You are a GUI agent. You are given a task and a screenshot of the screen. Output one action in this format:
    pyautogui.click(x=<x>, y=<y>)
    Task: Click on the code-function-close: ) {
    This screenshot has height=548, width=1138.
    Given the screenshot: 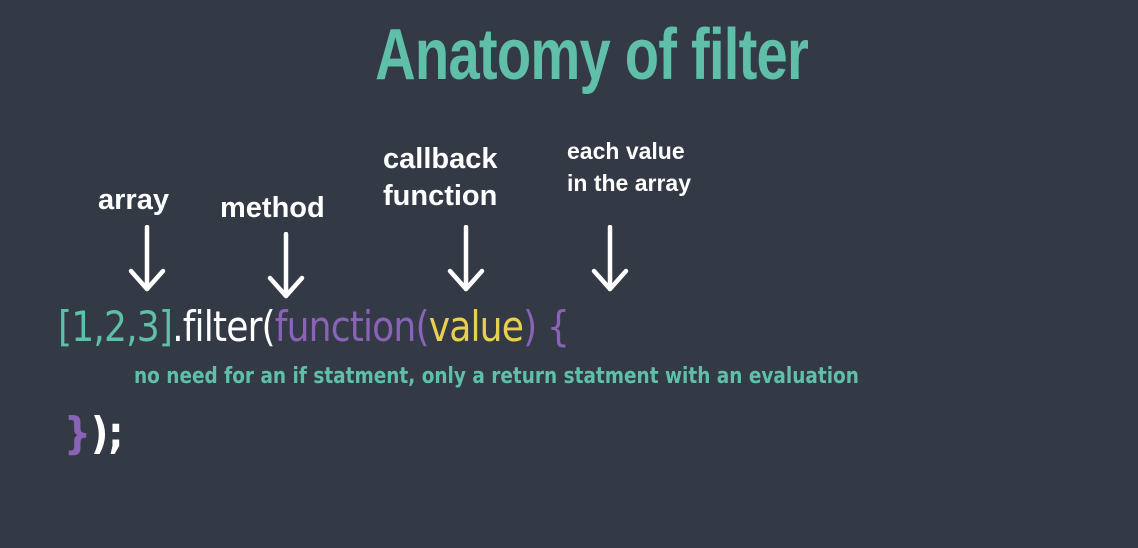 What is the action you would take?
    pyautogui.click(x=546, y=326)
    